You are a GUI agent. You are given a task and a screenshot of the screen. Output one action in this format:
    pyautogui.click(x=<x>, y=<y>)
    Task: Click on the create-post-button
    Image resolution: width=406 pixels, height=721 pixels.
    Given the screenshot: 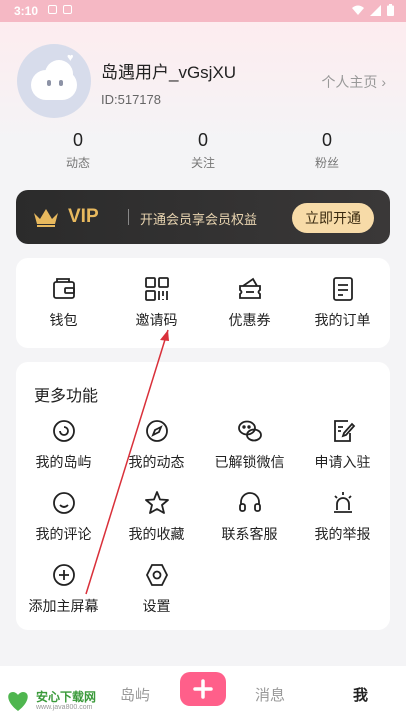 What is the action you would take?
    pyautogui.click(x=203, y=689)
    